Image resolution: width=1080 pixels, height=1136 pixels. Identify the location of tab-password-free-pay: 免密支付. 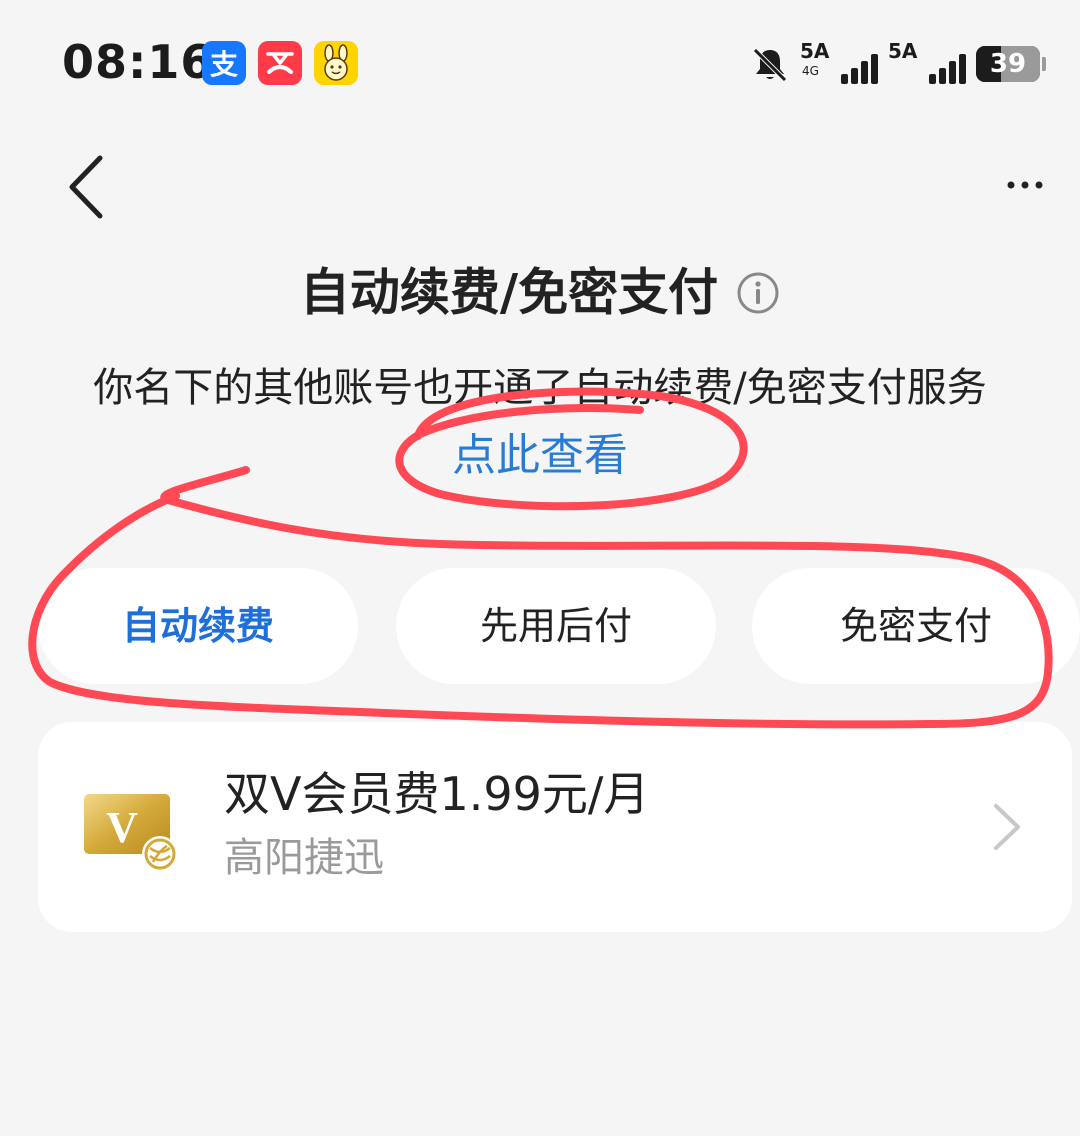
(916, 626).